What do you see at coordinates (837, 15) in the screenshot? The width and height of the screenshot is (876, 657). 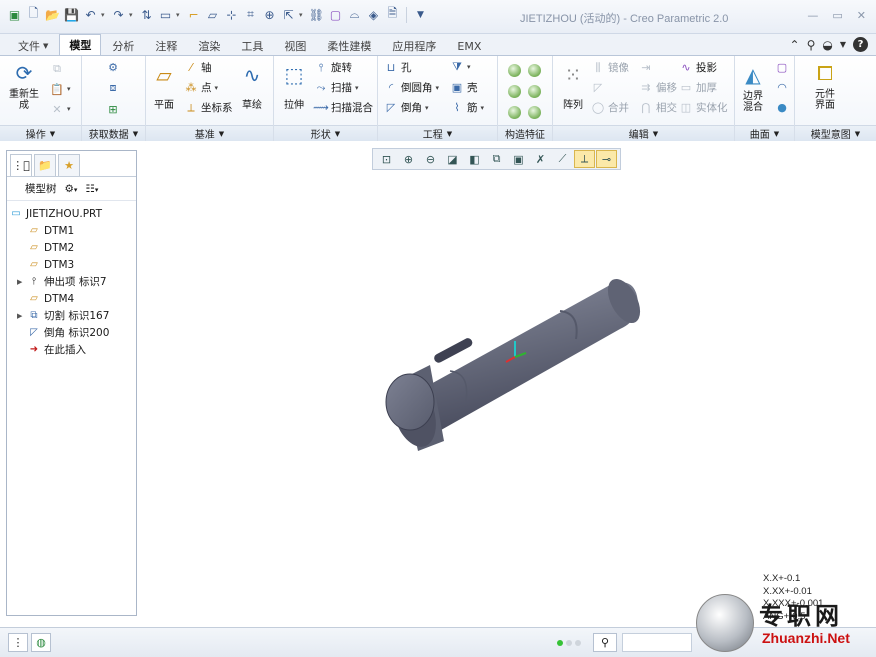 I see `maximize-button: ▭` at bounding box center [837, 15].